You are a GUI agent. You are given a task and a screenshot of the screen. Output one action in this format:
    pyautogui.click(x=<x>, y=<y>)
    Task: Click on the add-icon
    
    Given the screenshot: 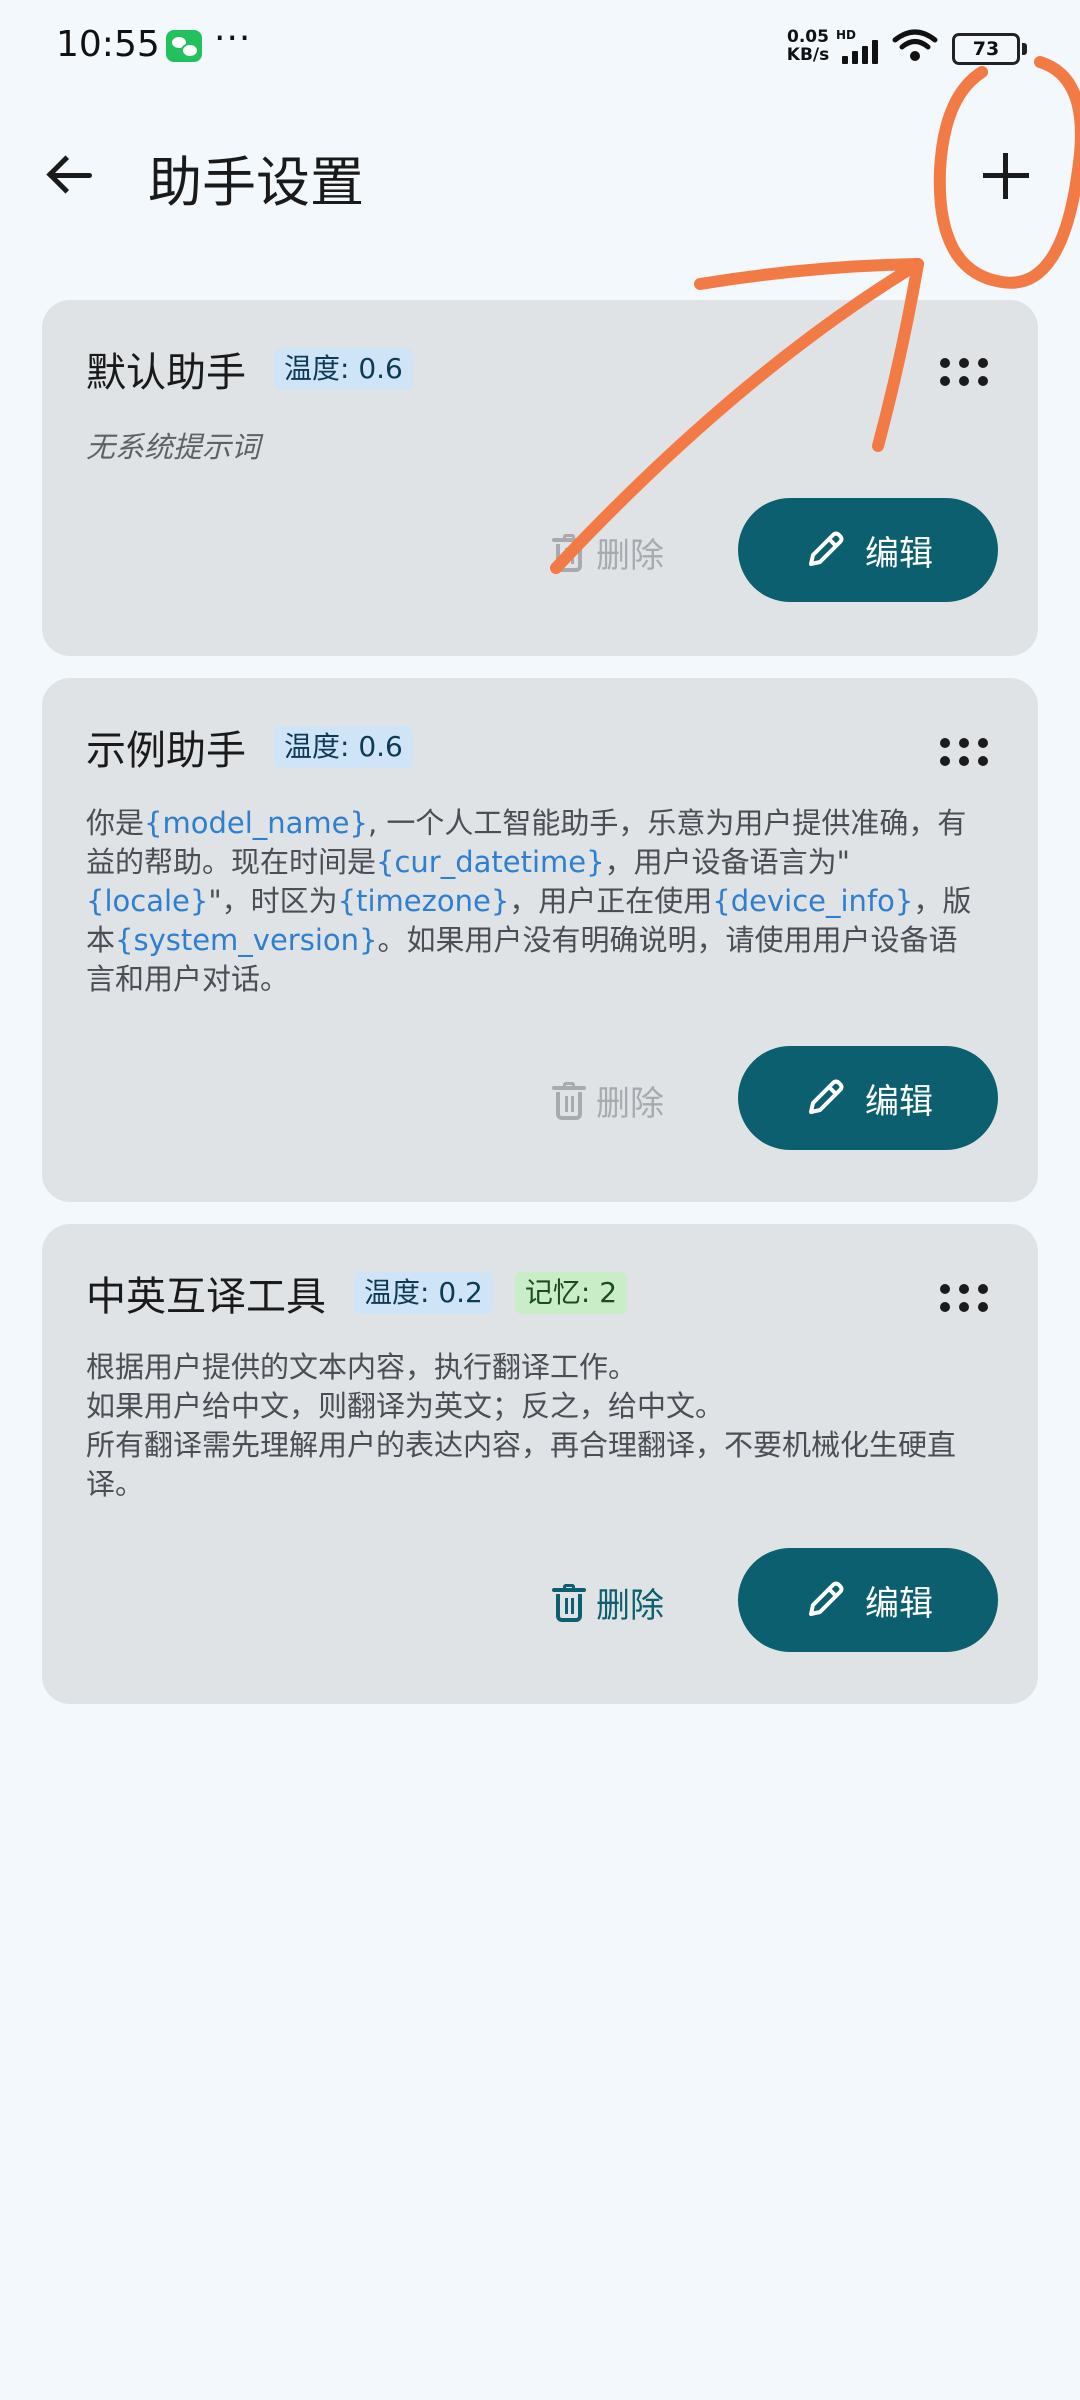 What is the action you would take?
    pyautogui.click(x=1006, y=176)
    